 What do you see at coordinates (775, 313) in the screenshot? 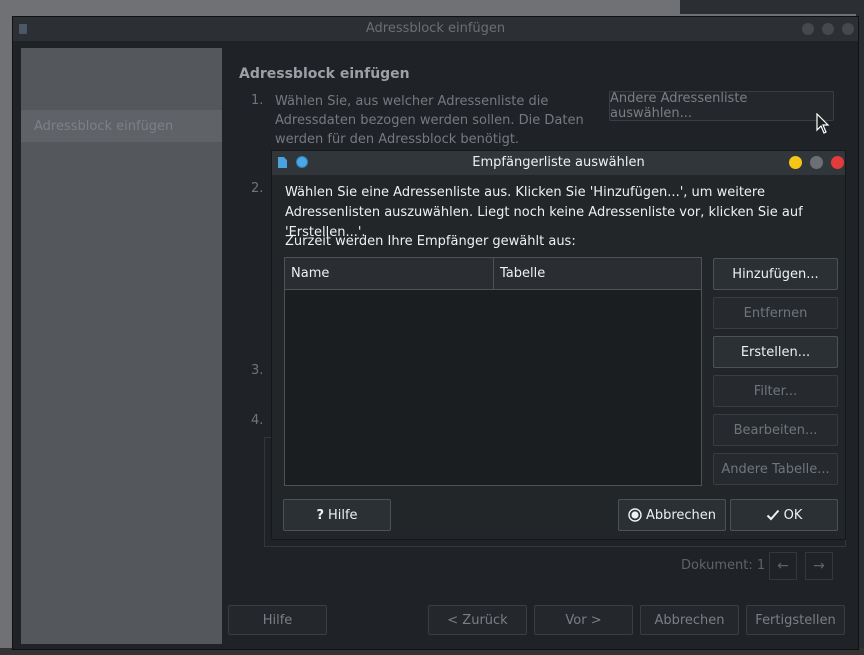
I see `remove-button: Entfernen` at bounding box center [775, 313].